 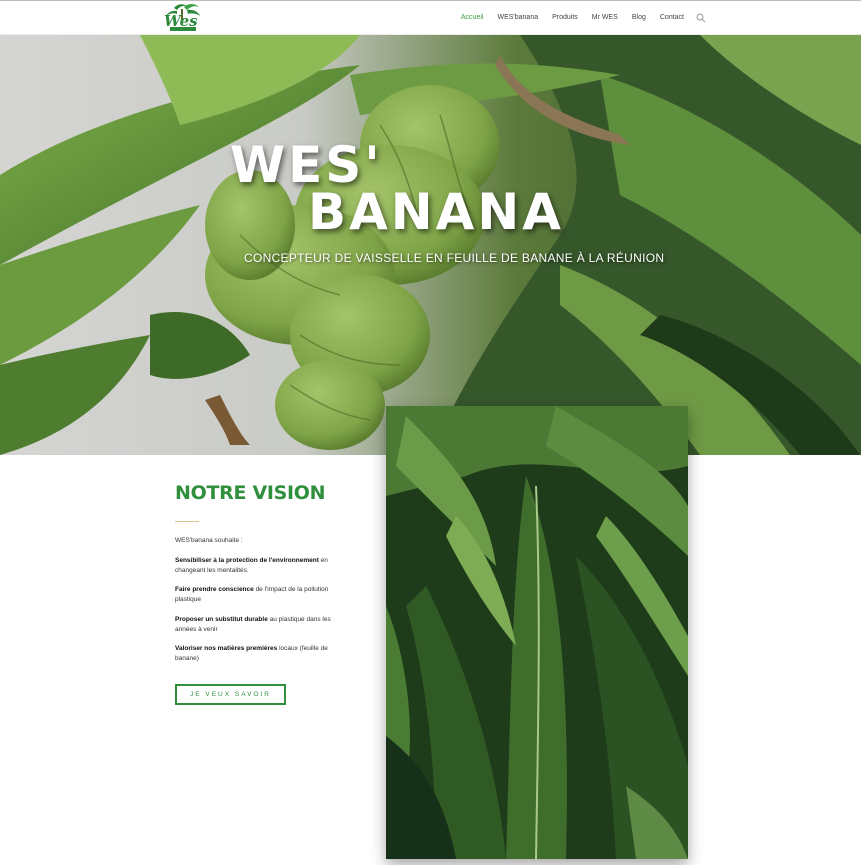 What do you see at coordinates (639, 17) in the screenshot?
I see `nav-item-blog: Blog` at bounding box center [639, 17].